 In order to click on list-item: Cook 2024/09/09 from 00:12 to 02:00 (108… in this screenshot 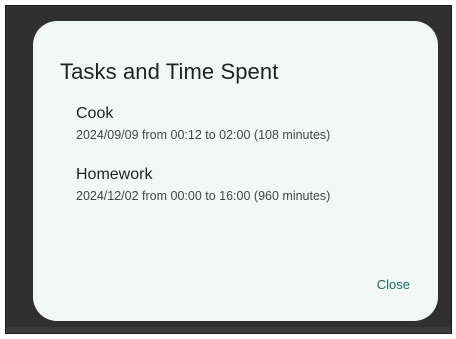, I will do `click(244, 124)`.